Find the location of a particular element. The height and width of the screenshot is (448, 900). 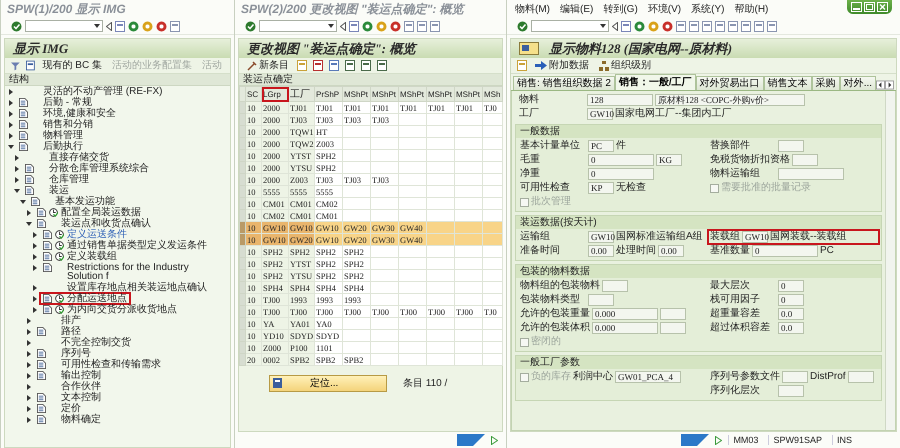

tree-item: 装运点和收货点确认 is located at coordinates (94, 223).